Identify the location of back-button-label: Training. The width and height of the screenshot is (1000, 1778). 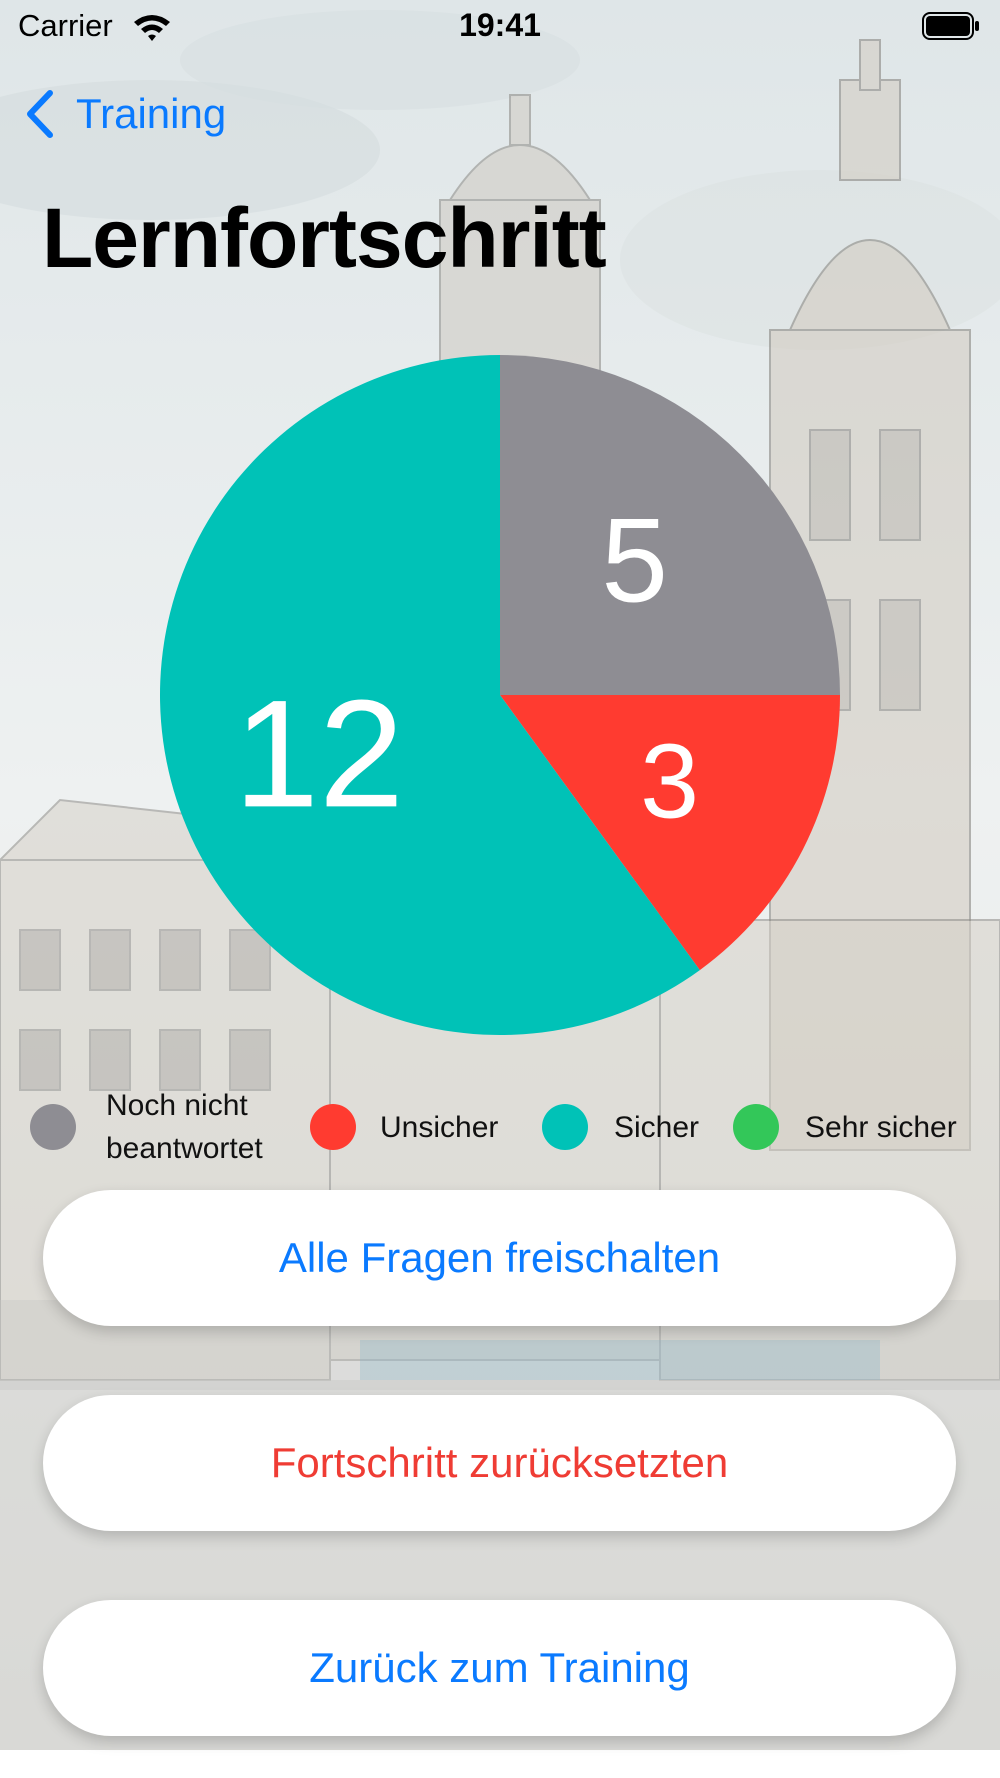
(151, 113).